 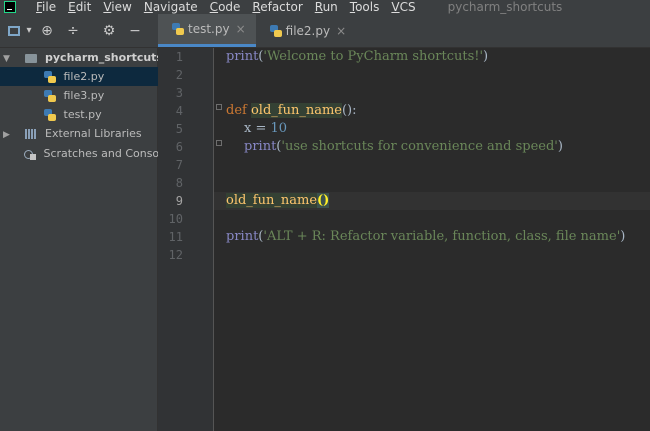 I want to click on menu-refactor: Refactor, so click(x=277, y=7).